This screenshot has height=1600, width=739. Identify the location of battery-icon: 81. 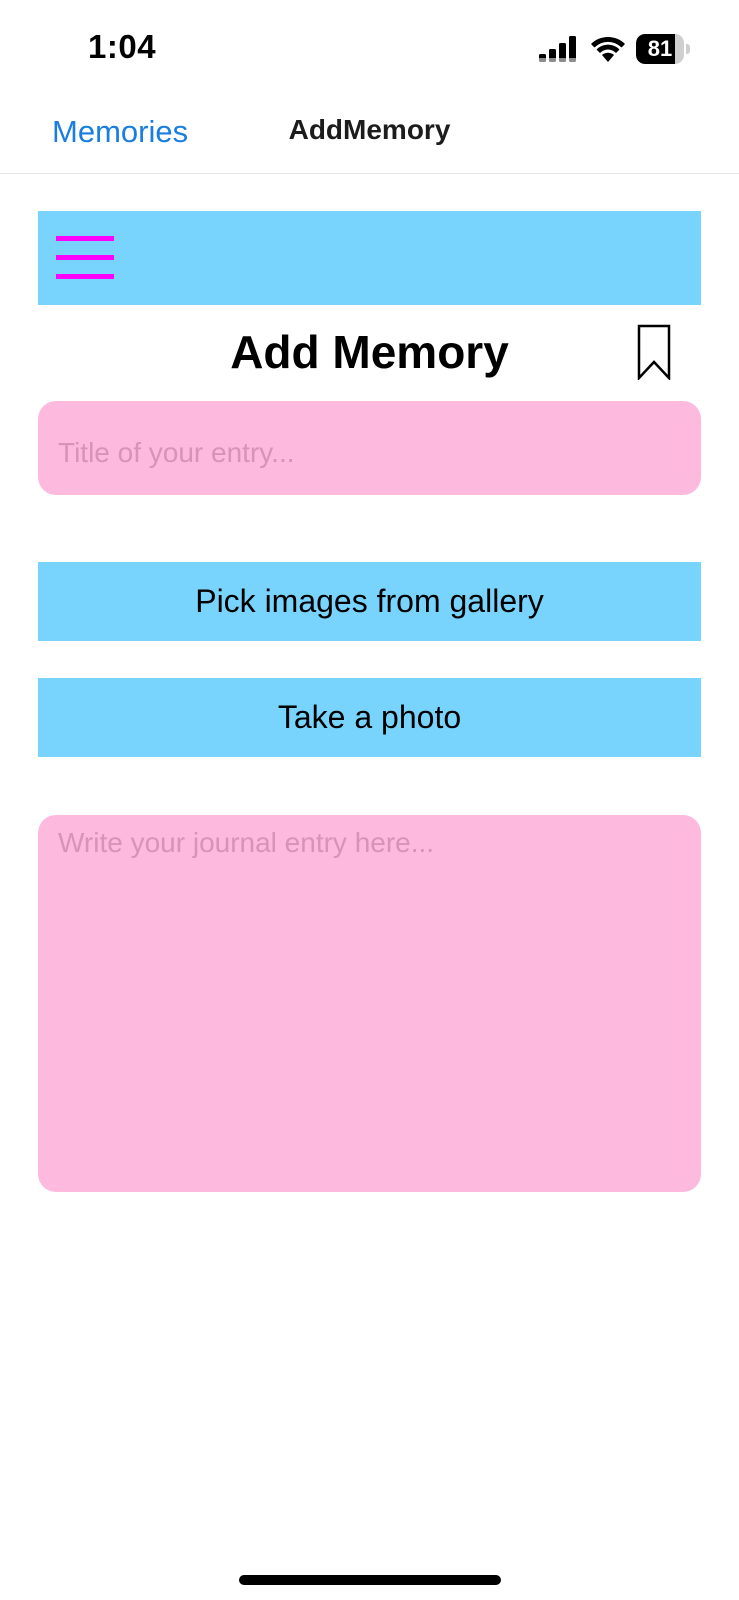
(663, 49).